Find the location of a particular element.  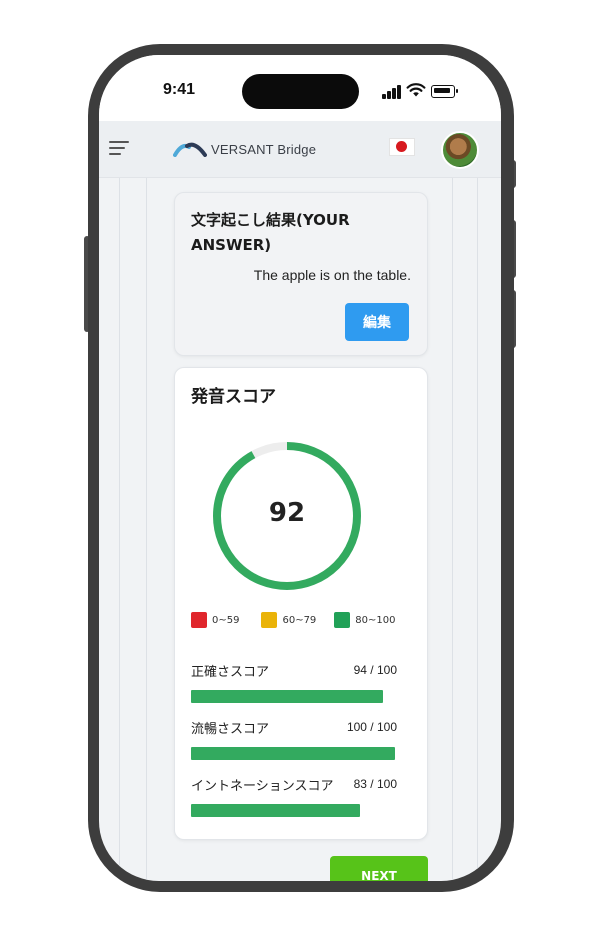

brand-logo: VERSANT Bridge is located at coordinates (244, 149).